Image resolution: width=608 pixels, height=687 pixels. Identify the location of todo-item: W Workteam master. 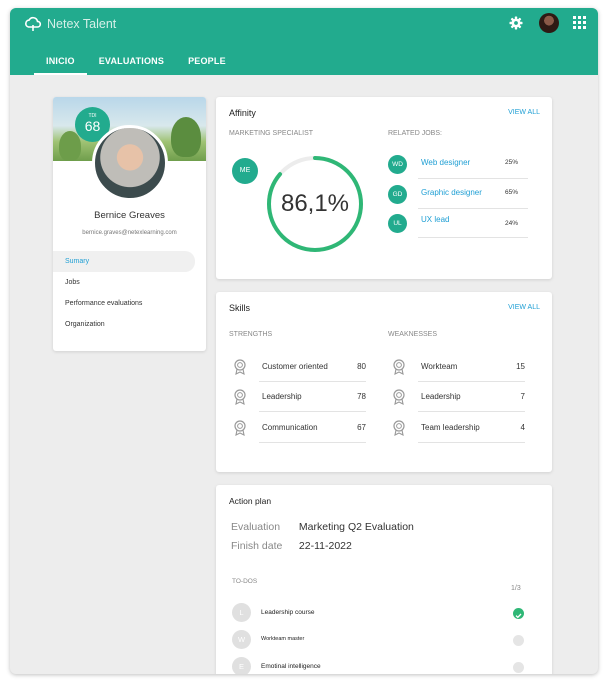
(382, 641).